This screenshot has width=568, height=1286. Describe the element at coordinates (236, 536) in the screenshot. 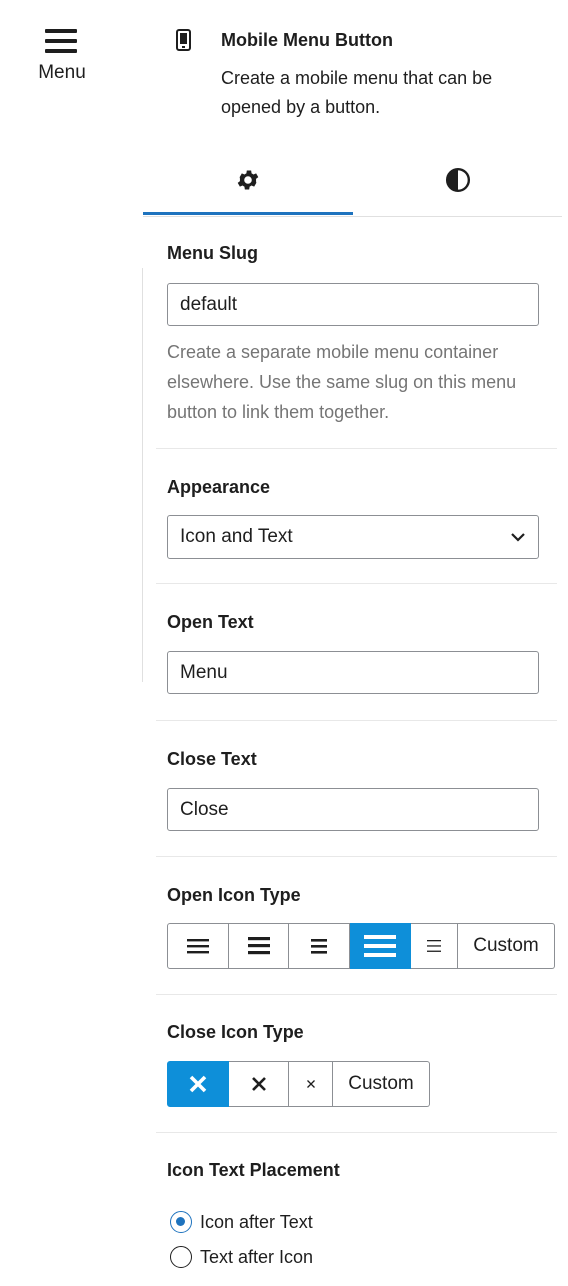

I see `appearance-selected-value: Icon and Text` at that location.